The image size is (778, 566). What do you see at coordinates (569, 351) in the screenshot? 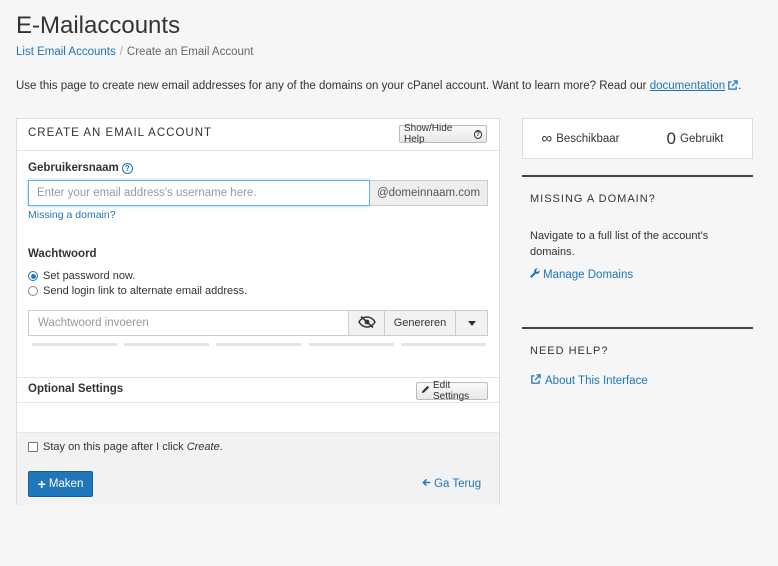
I see `need-help-title: NEED HELP?` at bounding box center [569, 351].